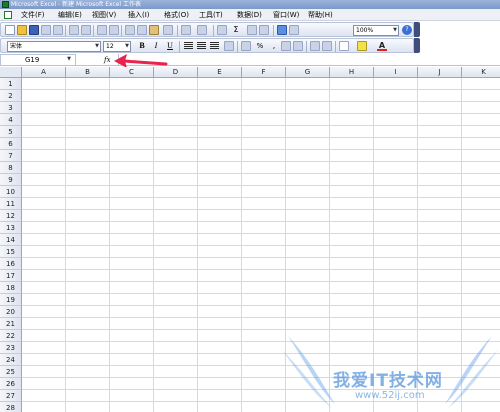  What do you see at coordinates (327, 46) in the screenshot?
I see `increase-indent-icon` at bounding box center [327, 46].